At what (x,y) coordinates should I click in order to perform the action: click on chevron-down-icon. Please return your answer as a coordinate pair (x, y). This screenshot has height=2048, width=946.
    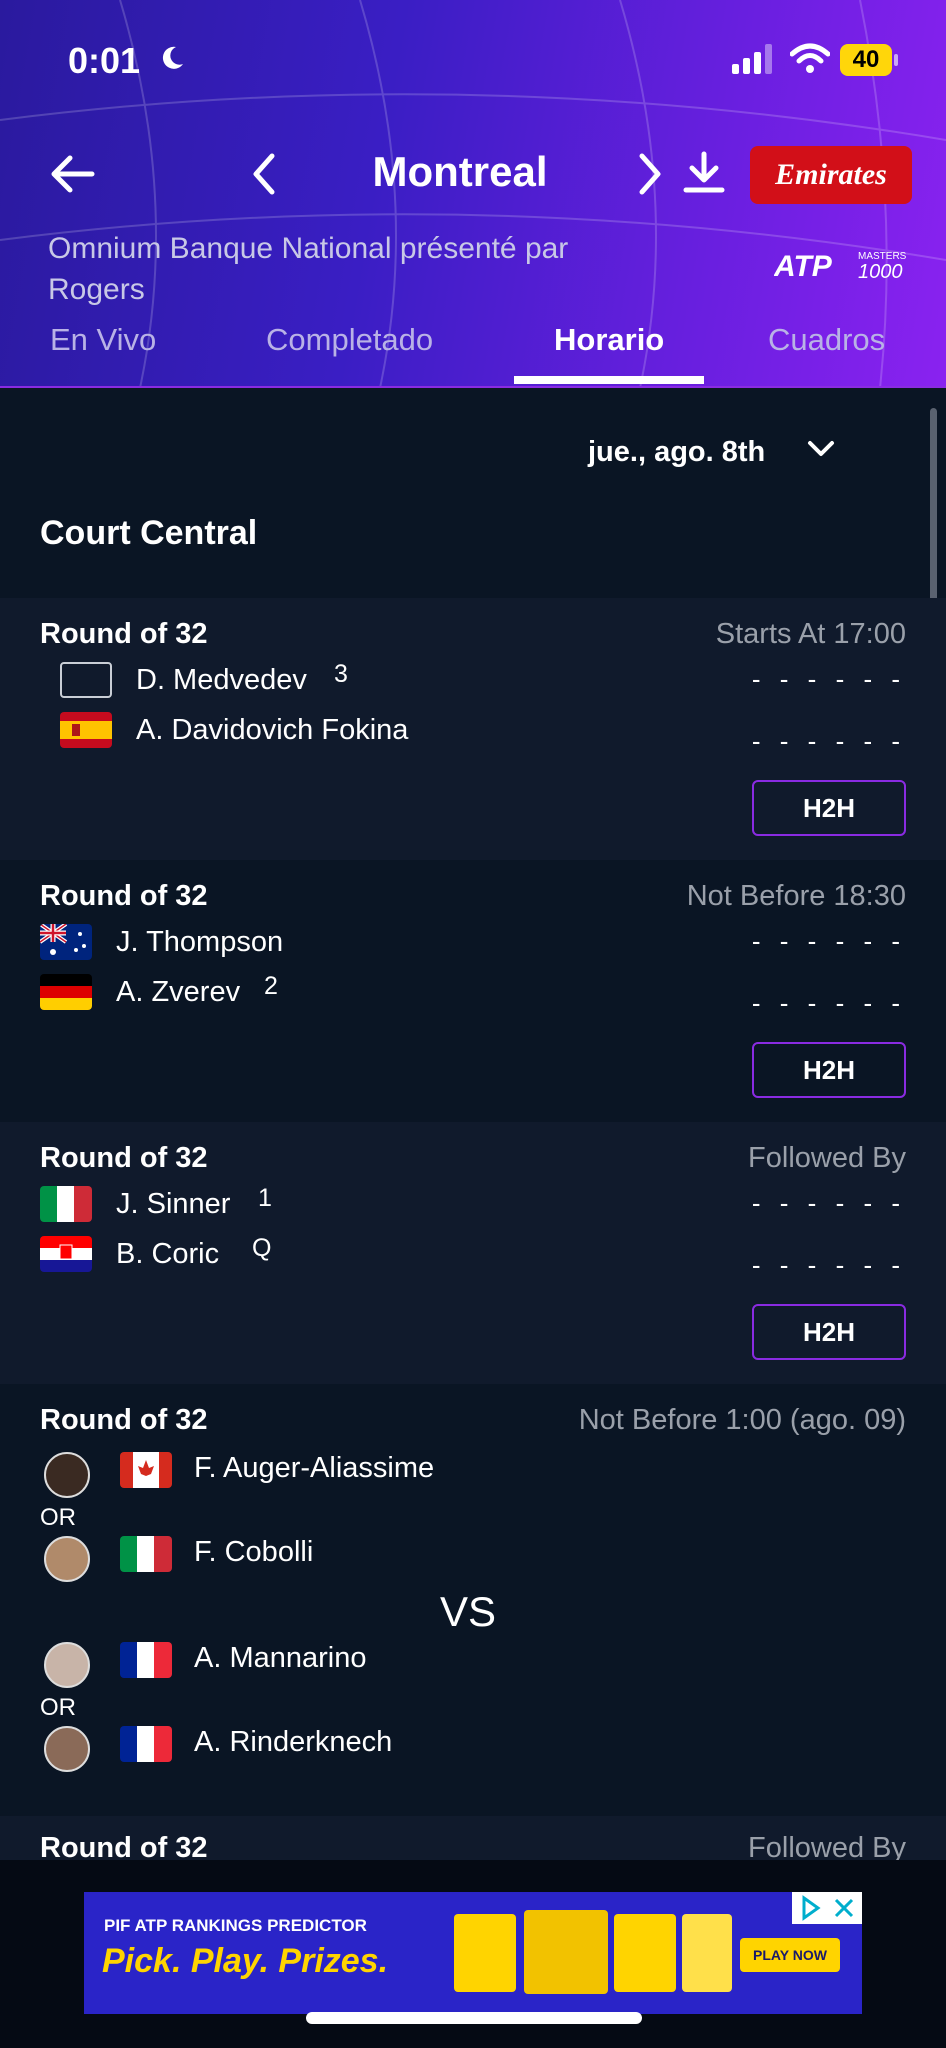
    Looking at the image, I should click on (821, 448).